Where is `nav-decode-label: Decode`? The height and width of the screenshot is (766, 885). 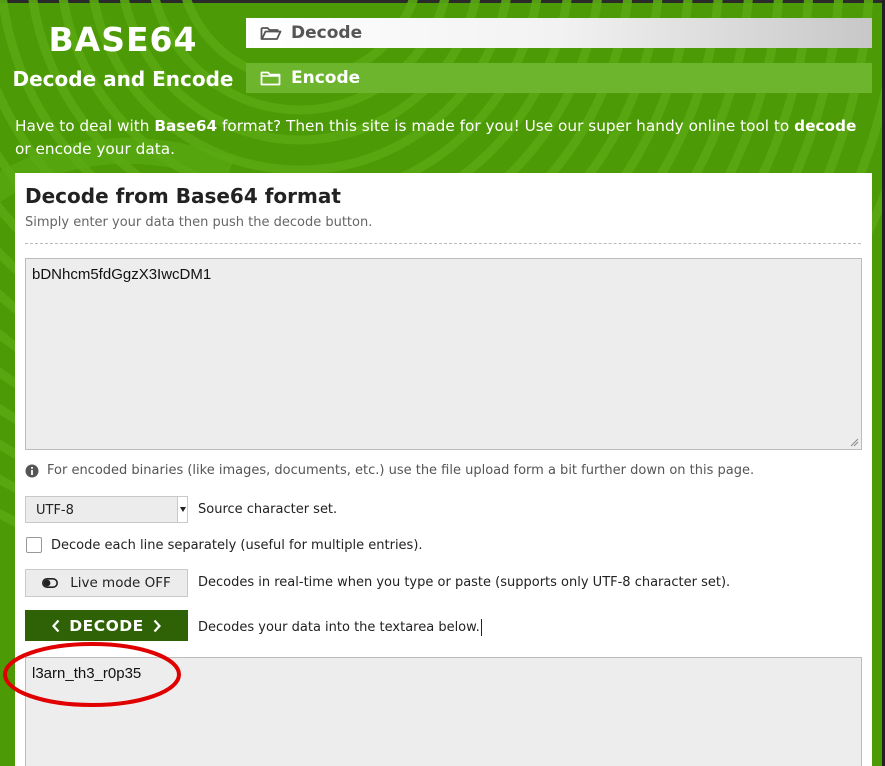
nav-decode-label: Decode is located at coordinates (327, 33).